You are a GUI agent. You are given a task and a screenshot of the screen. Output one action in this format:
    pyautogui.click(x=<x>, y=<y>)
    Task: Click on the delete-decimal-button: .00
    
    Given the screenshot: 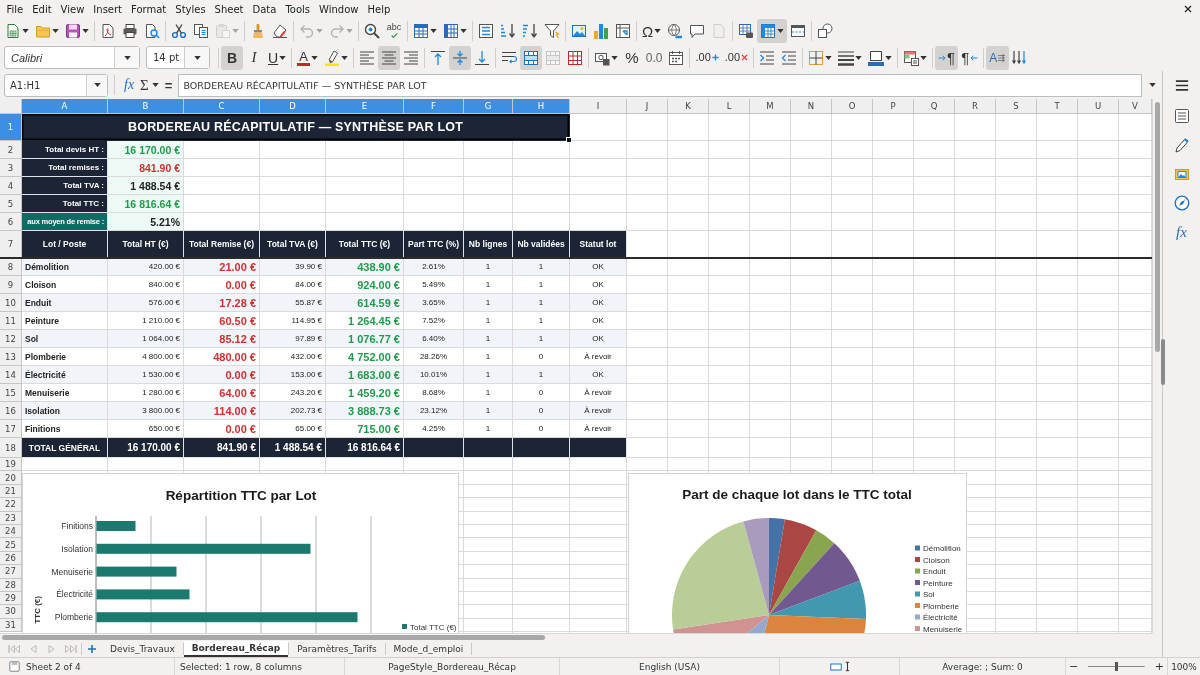 What is the action you would take?
    pyautogui.click(x=736, y=57)
    